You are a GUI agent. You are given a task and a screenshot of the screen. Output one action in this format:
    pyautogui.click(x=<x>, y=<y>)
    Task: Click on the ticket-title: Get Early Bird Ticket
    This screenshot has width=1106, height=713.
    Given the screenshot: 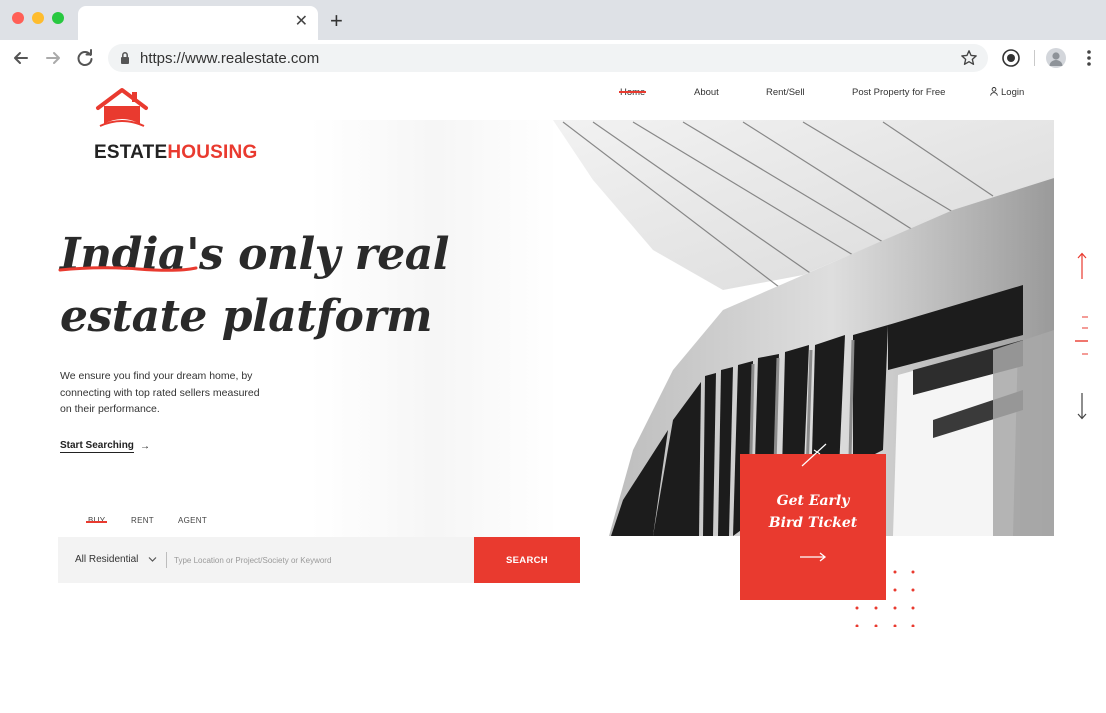 What is the action you would take?
    pyautogui.click(x=813, y=512)
    